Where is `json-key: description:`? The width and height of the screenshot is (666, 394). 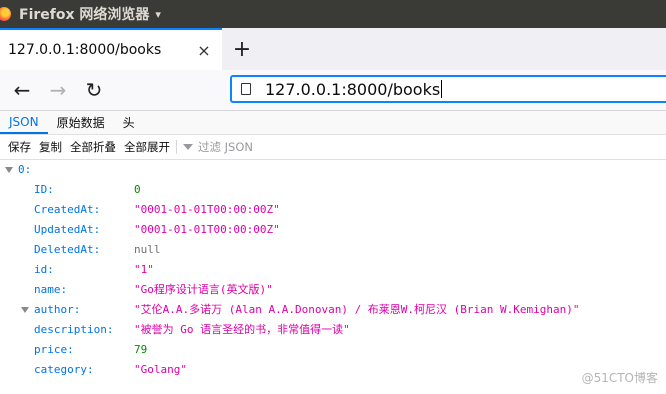 json-key: description: is located at coordinates (74, 329).